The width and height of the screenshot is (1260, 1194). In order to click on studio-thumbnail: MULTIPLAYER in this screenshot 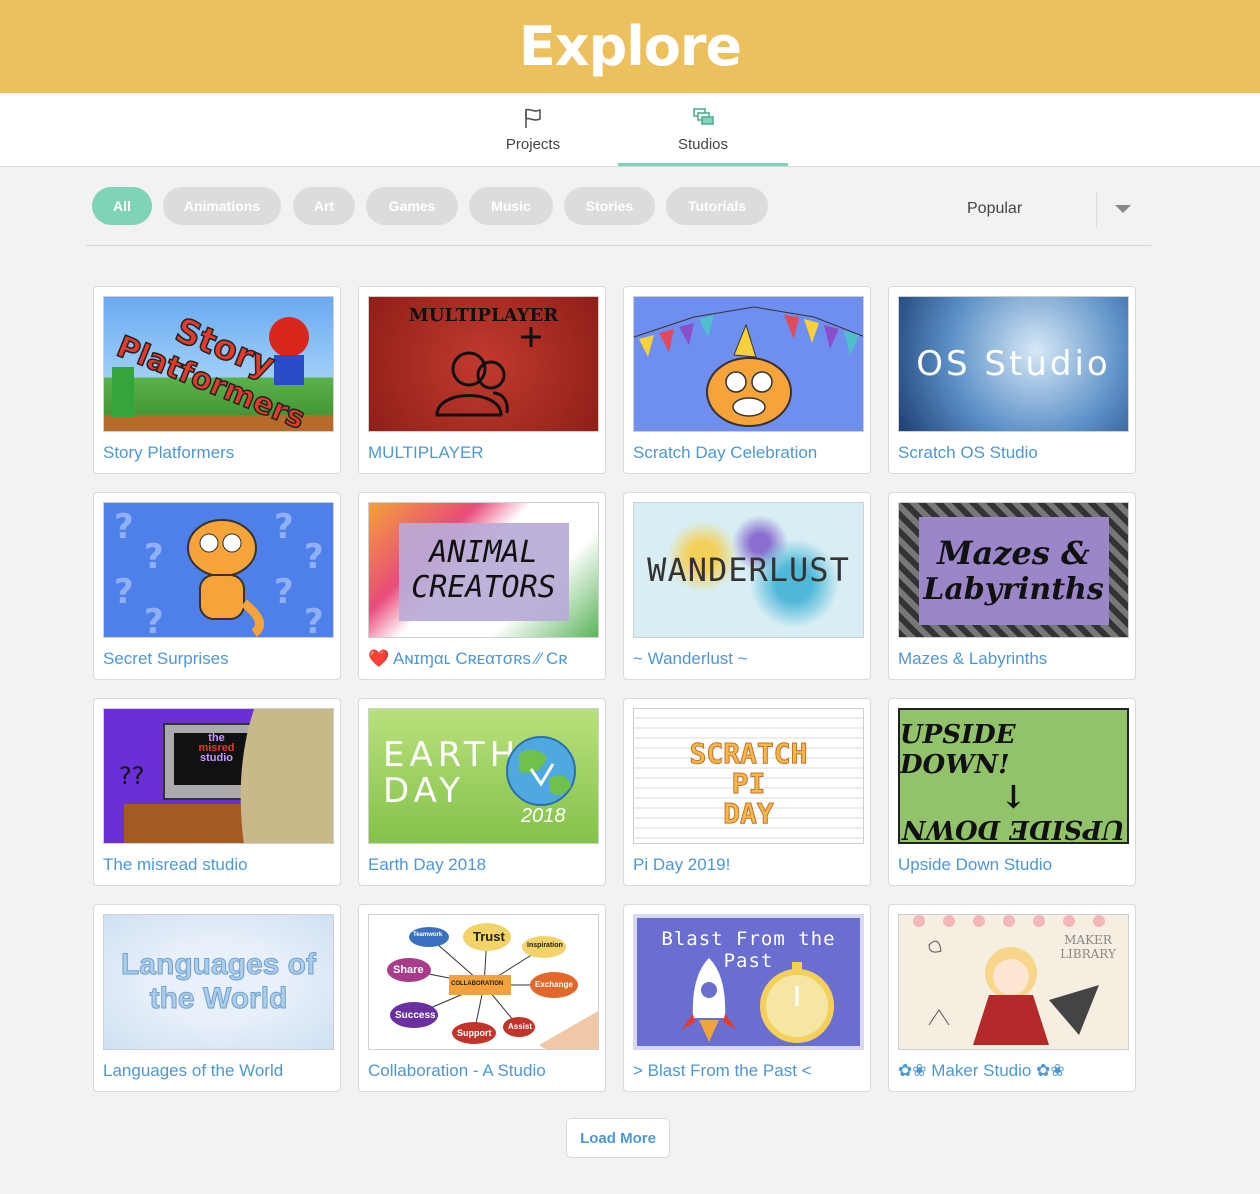, I will do `click(483, 364)`.